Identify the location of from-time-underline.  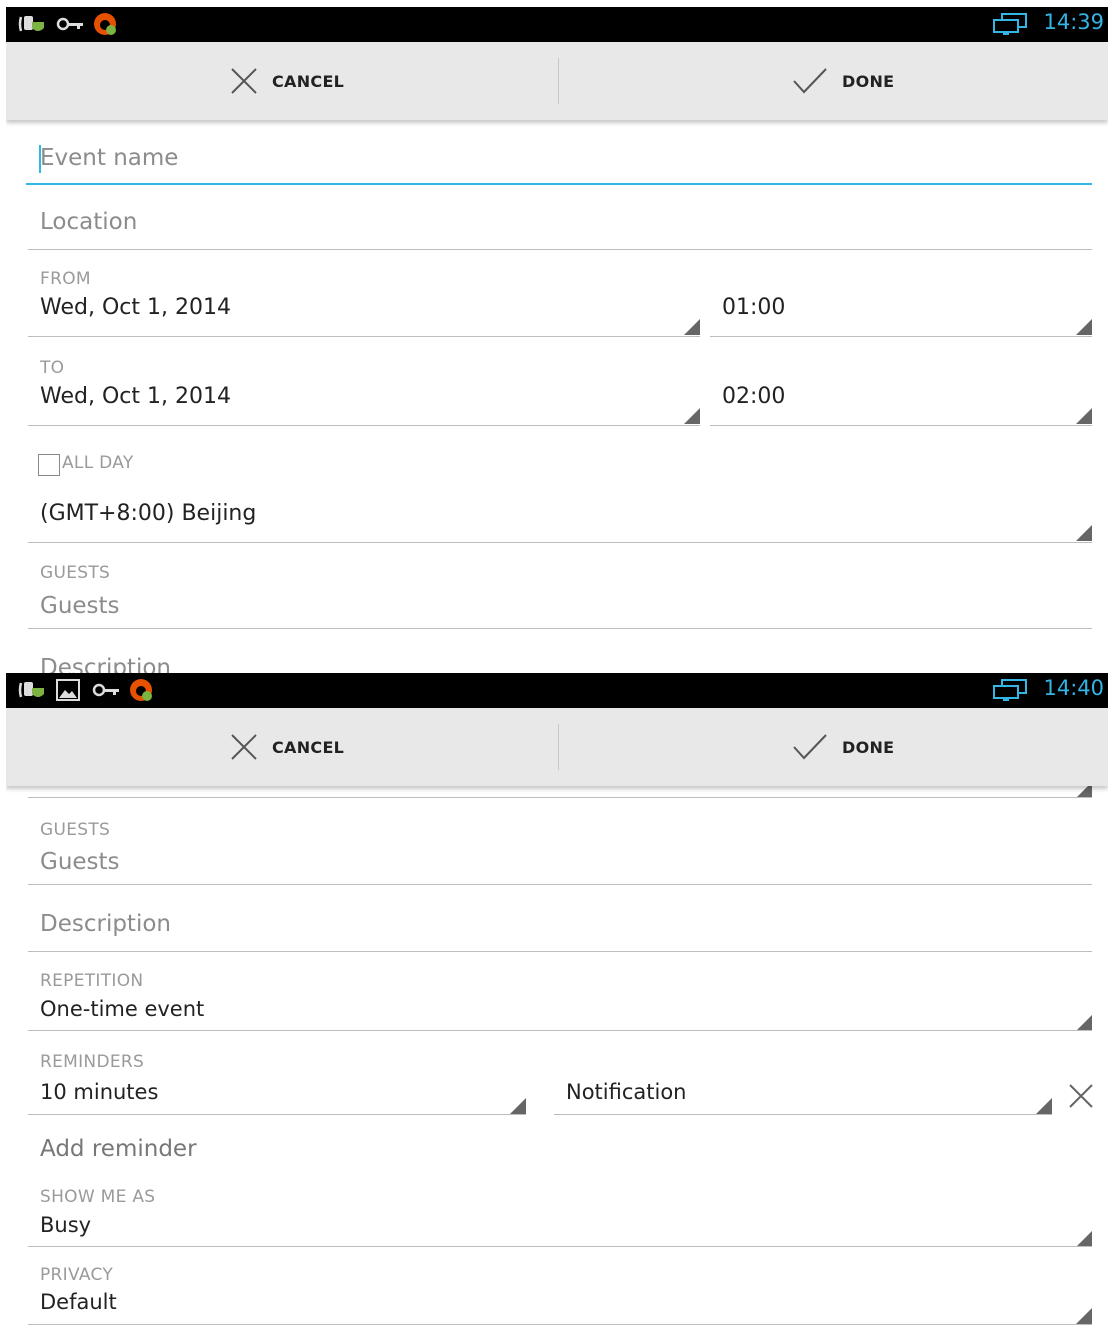
(901, 336).